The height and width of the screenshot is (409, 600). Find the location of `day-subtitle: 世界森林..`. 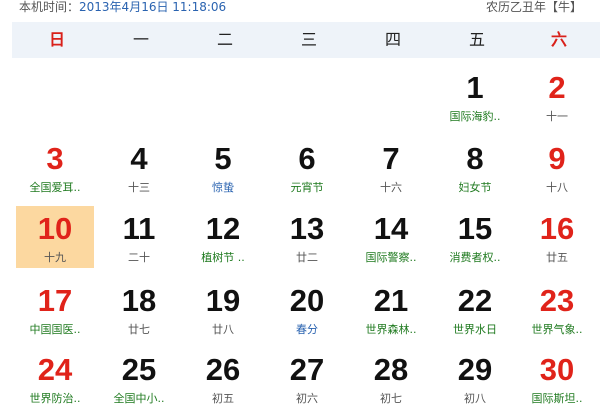

day-subtitle: 世界森林.. is located at coordinates (391, 329).